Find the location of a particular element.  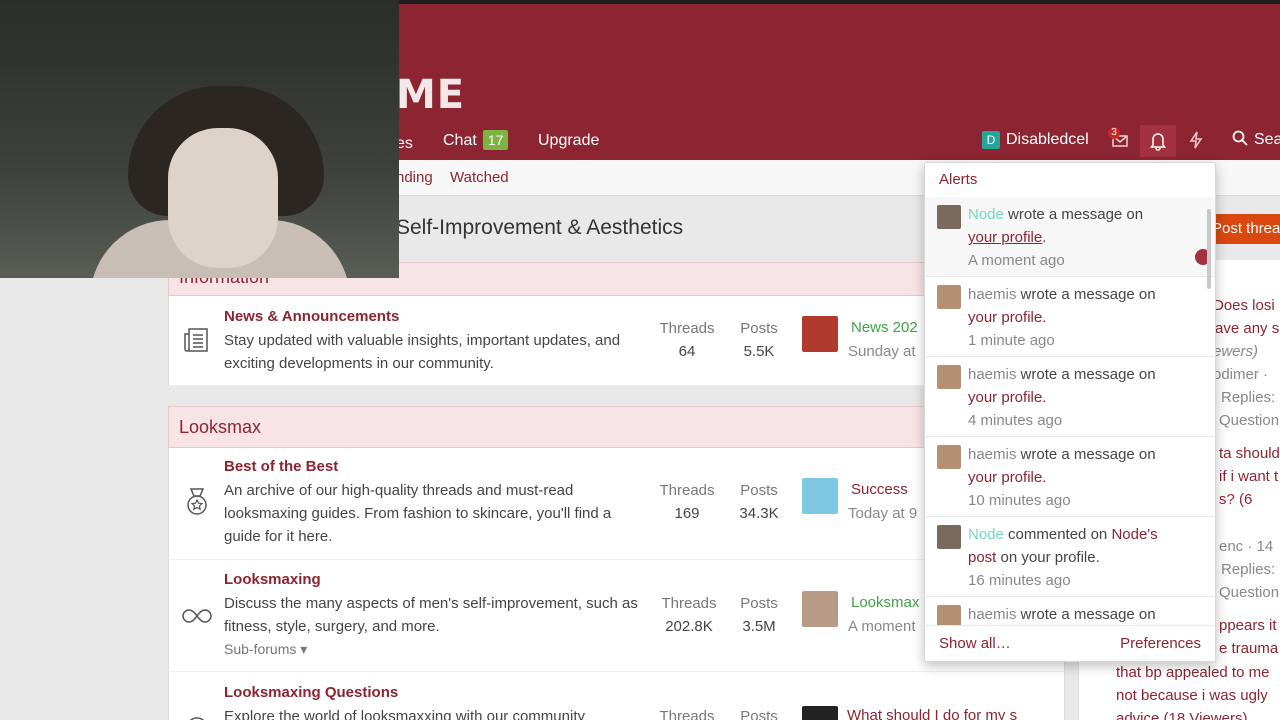

nav-item-chat: Chat 17 is located at coordinates (476, 141).